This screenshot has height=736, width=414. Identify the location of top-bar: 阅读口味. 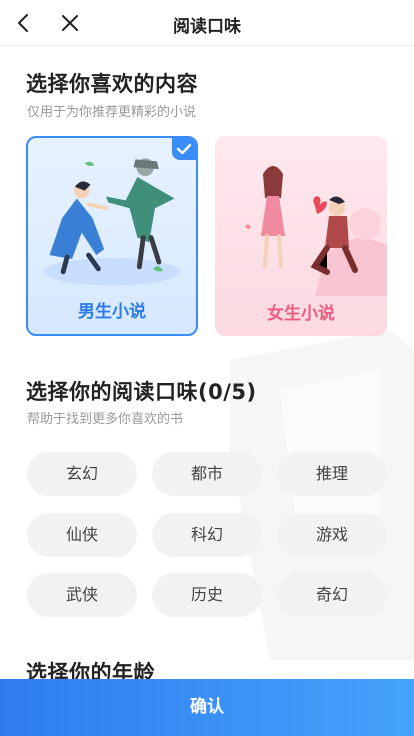
(207, 23).